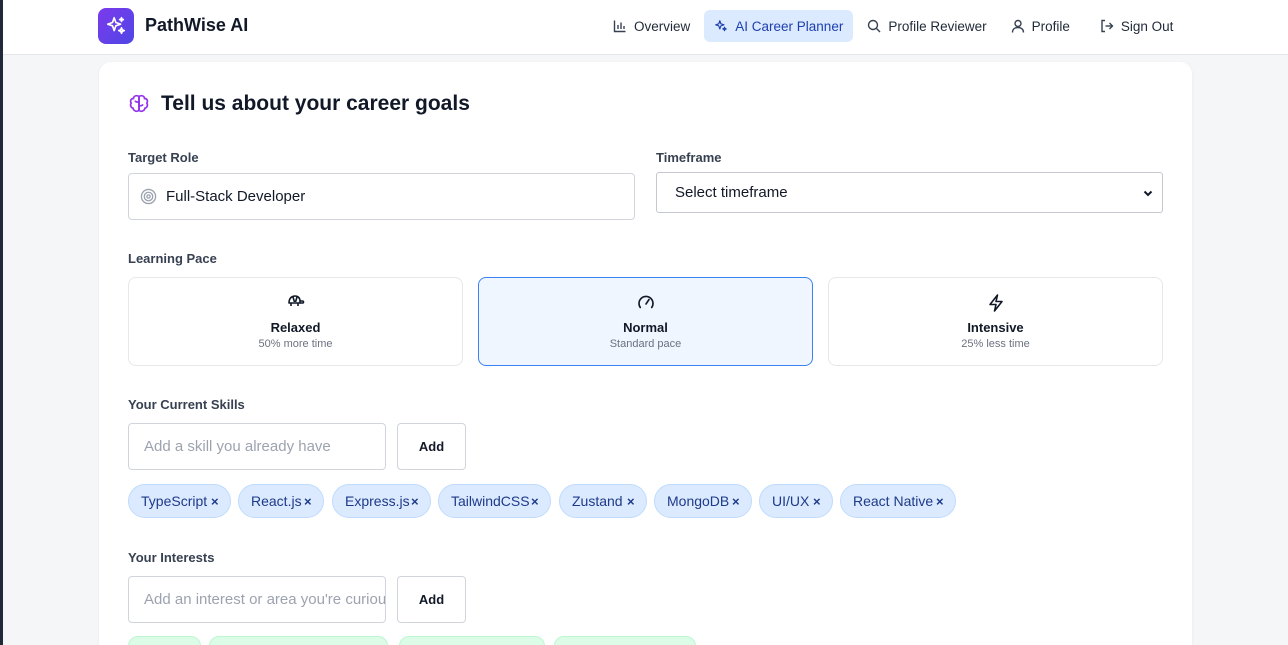 This screenshot has height=645, width=1288. What do you see at coordinates (295, 327) in the screenshot?
I see `pace-relaxed-name: Relaxed` at bounding box center [295, 327].